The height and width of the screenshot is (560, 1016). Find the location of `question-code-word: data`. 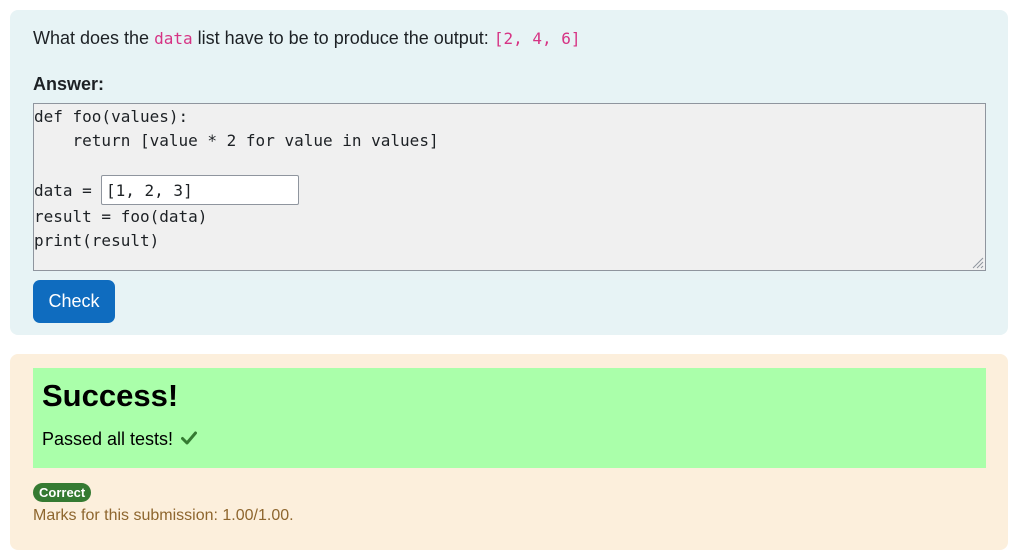

question-code-word: data is located at coordinates (173, 38).